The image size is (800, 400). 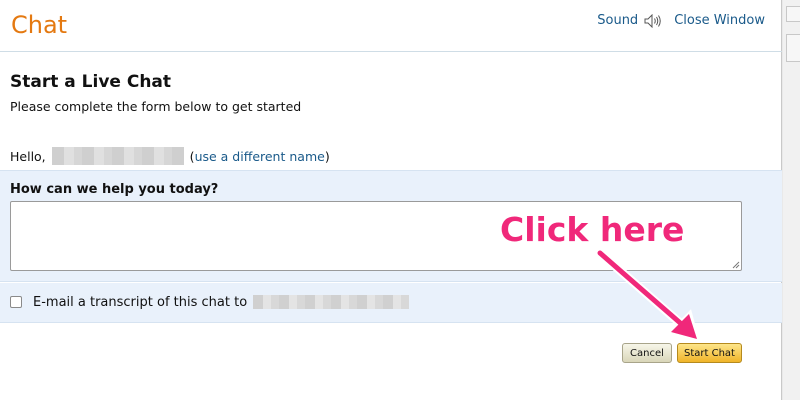 What do you see at coordinates (140, 302) in the screenshot?
I see `transcript-label: E-mail a transcript of this chat to` at bounding box center [140, 302].